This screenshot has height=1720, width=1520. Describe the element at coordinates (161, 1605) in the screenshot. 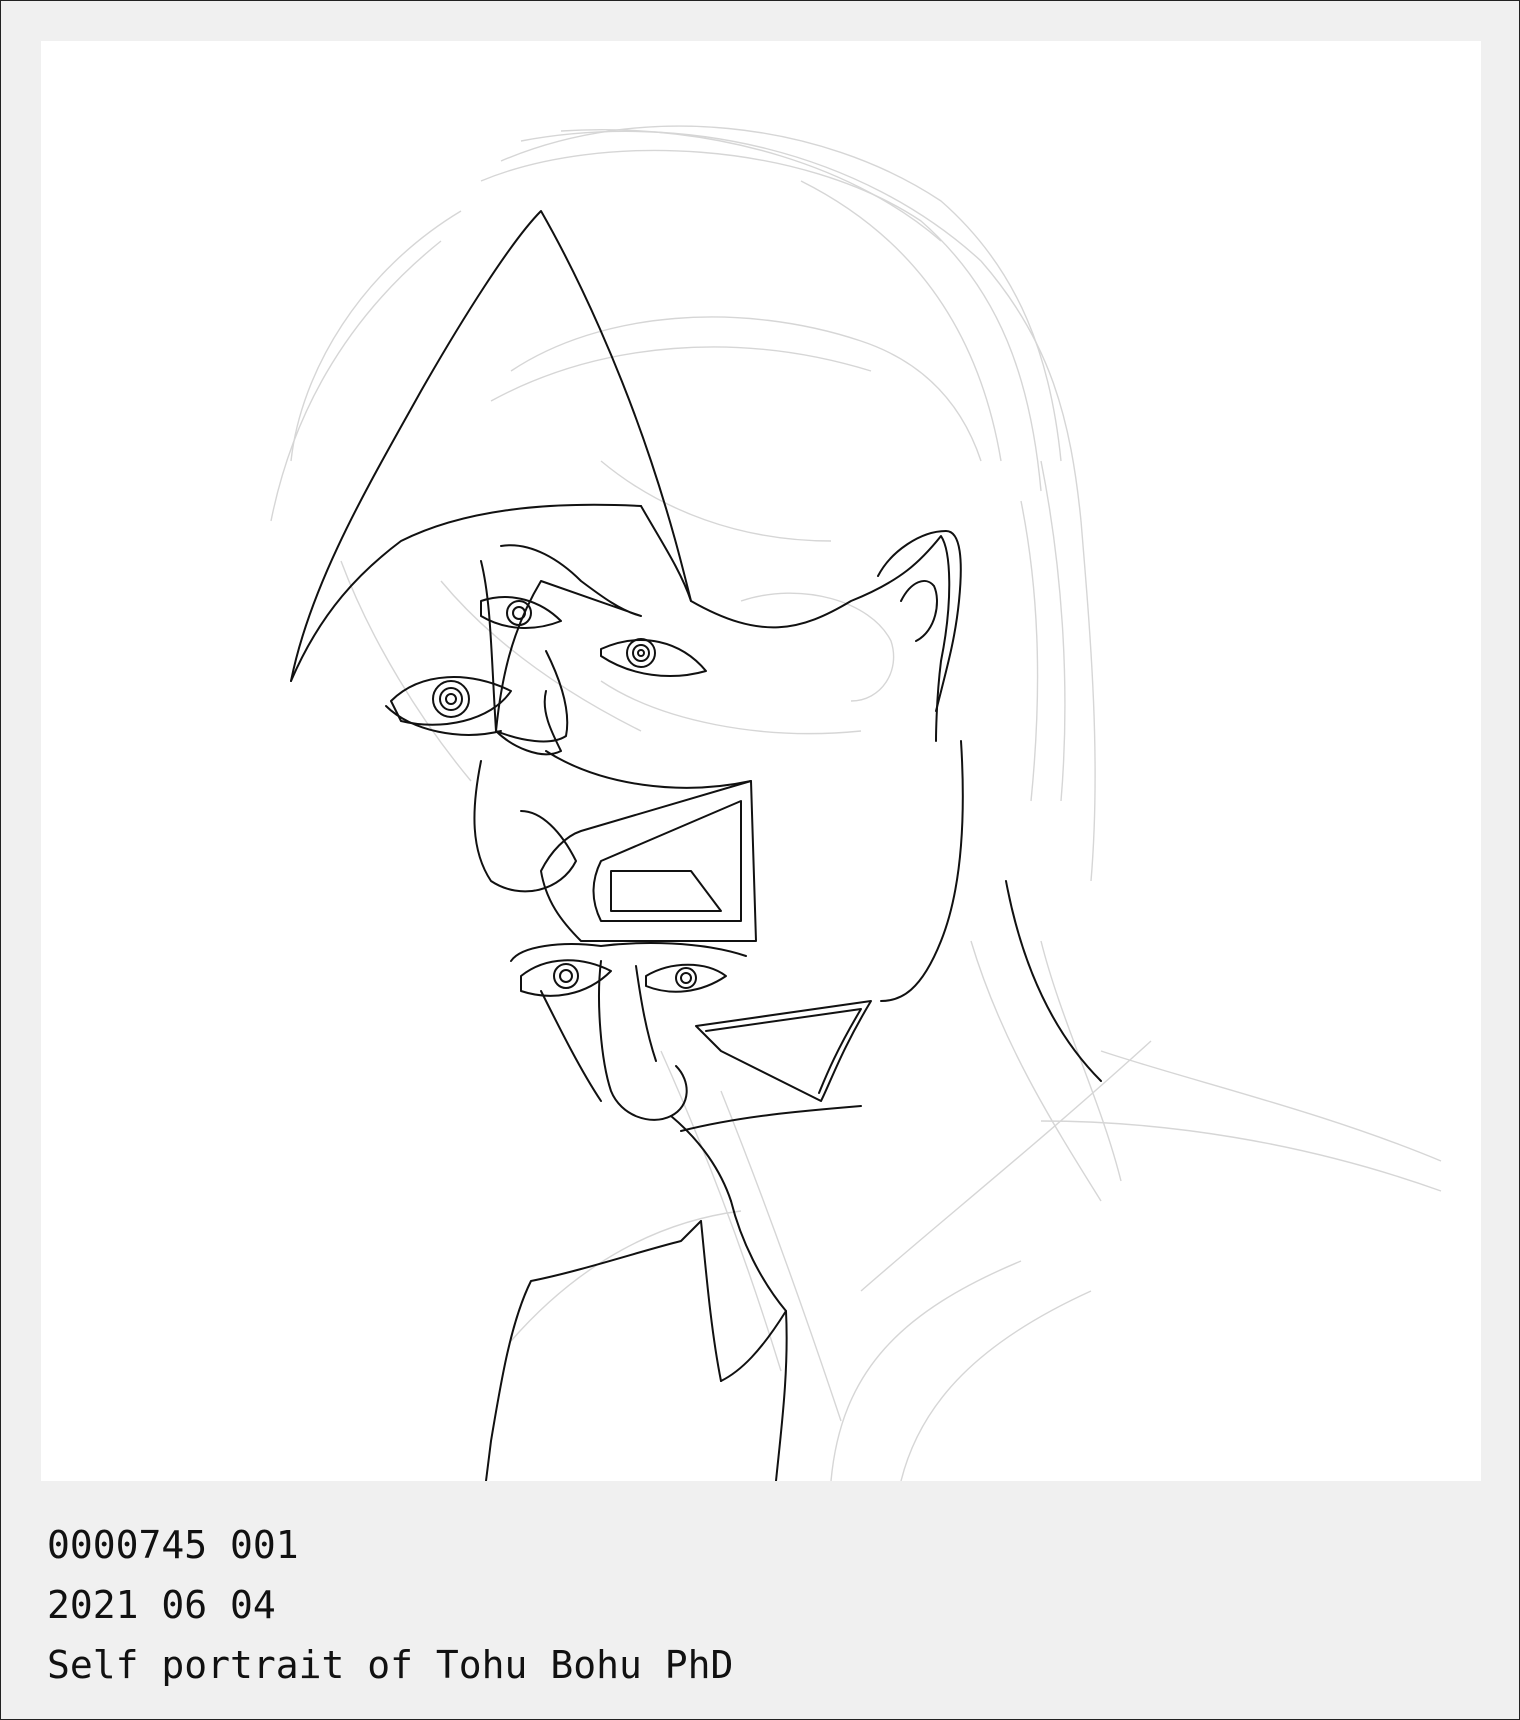

I see `portrait-date: 2021 06 04` at that location.